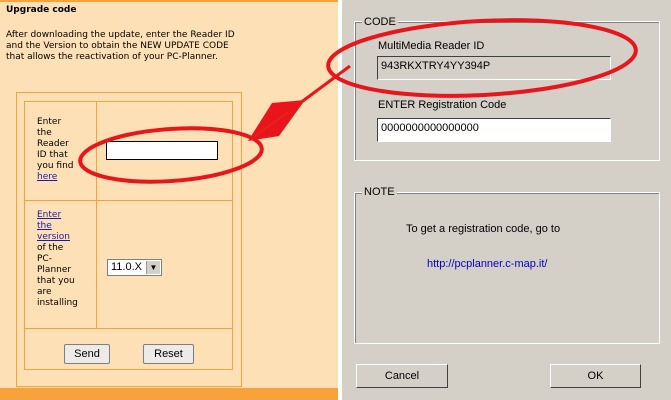 This screenshot has height=400, width=671. Describe the element at coordinates (49, 122) in the screenshot. I see `label-line: Enter` at that location.